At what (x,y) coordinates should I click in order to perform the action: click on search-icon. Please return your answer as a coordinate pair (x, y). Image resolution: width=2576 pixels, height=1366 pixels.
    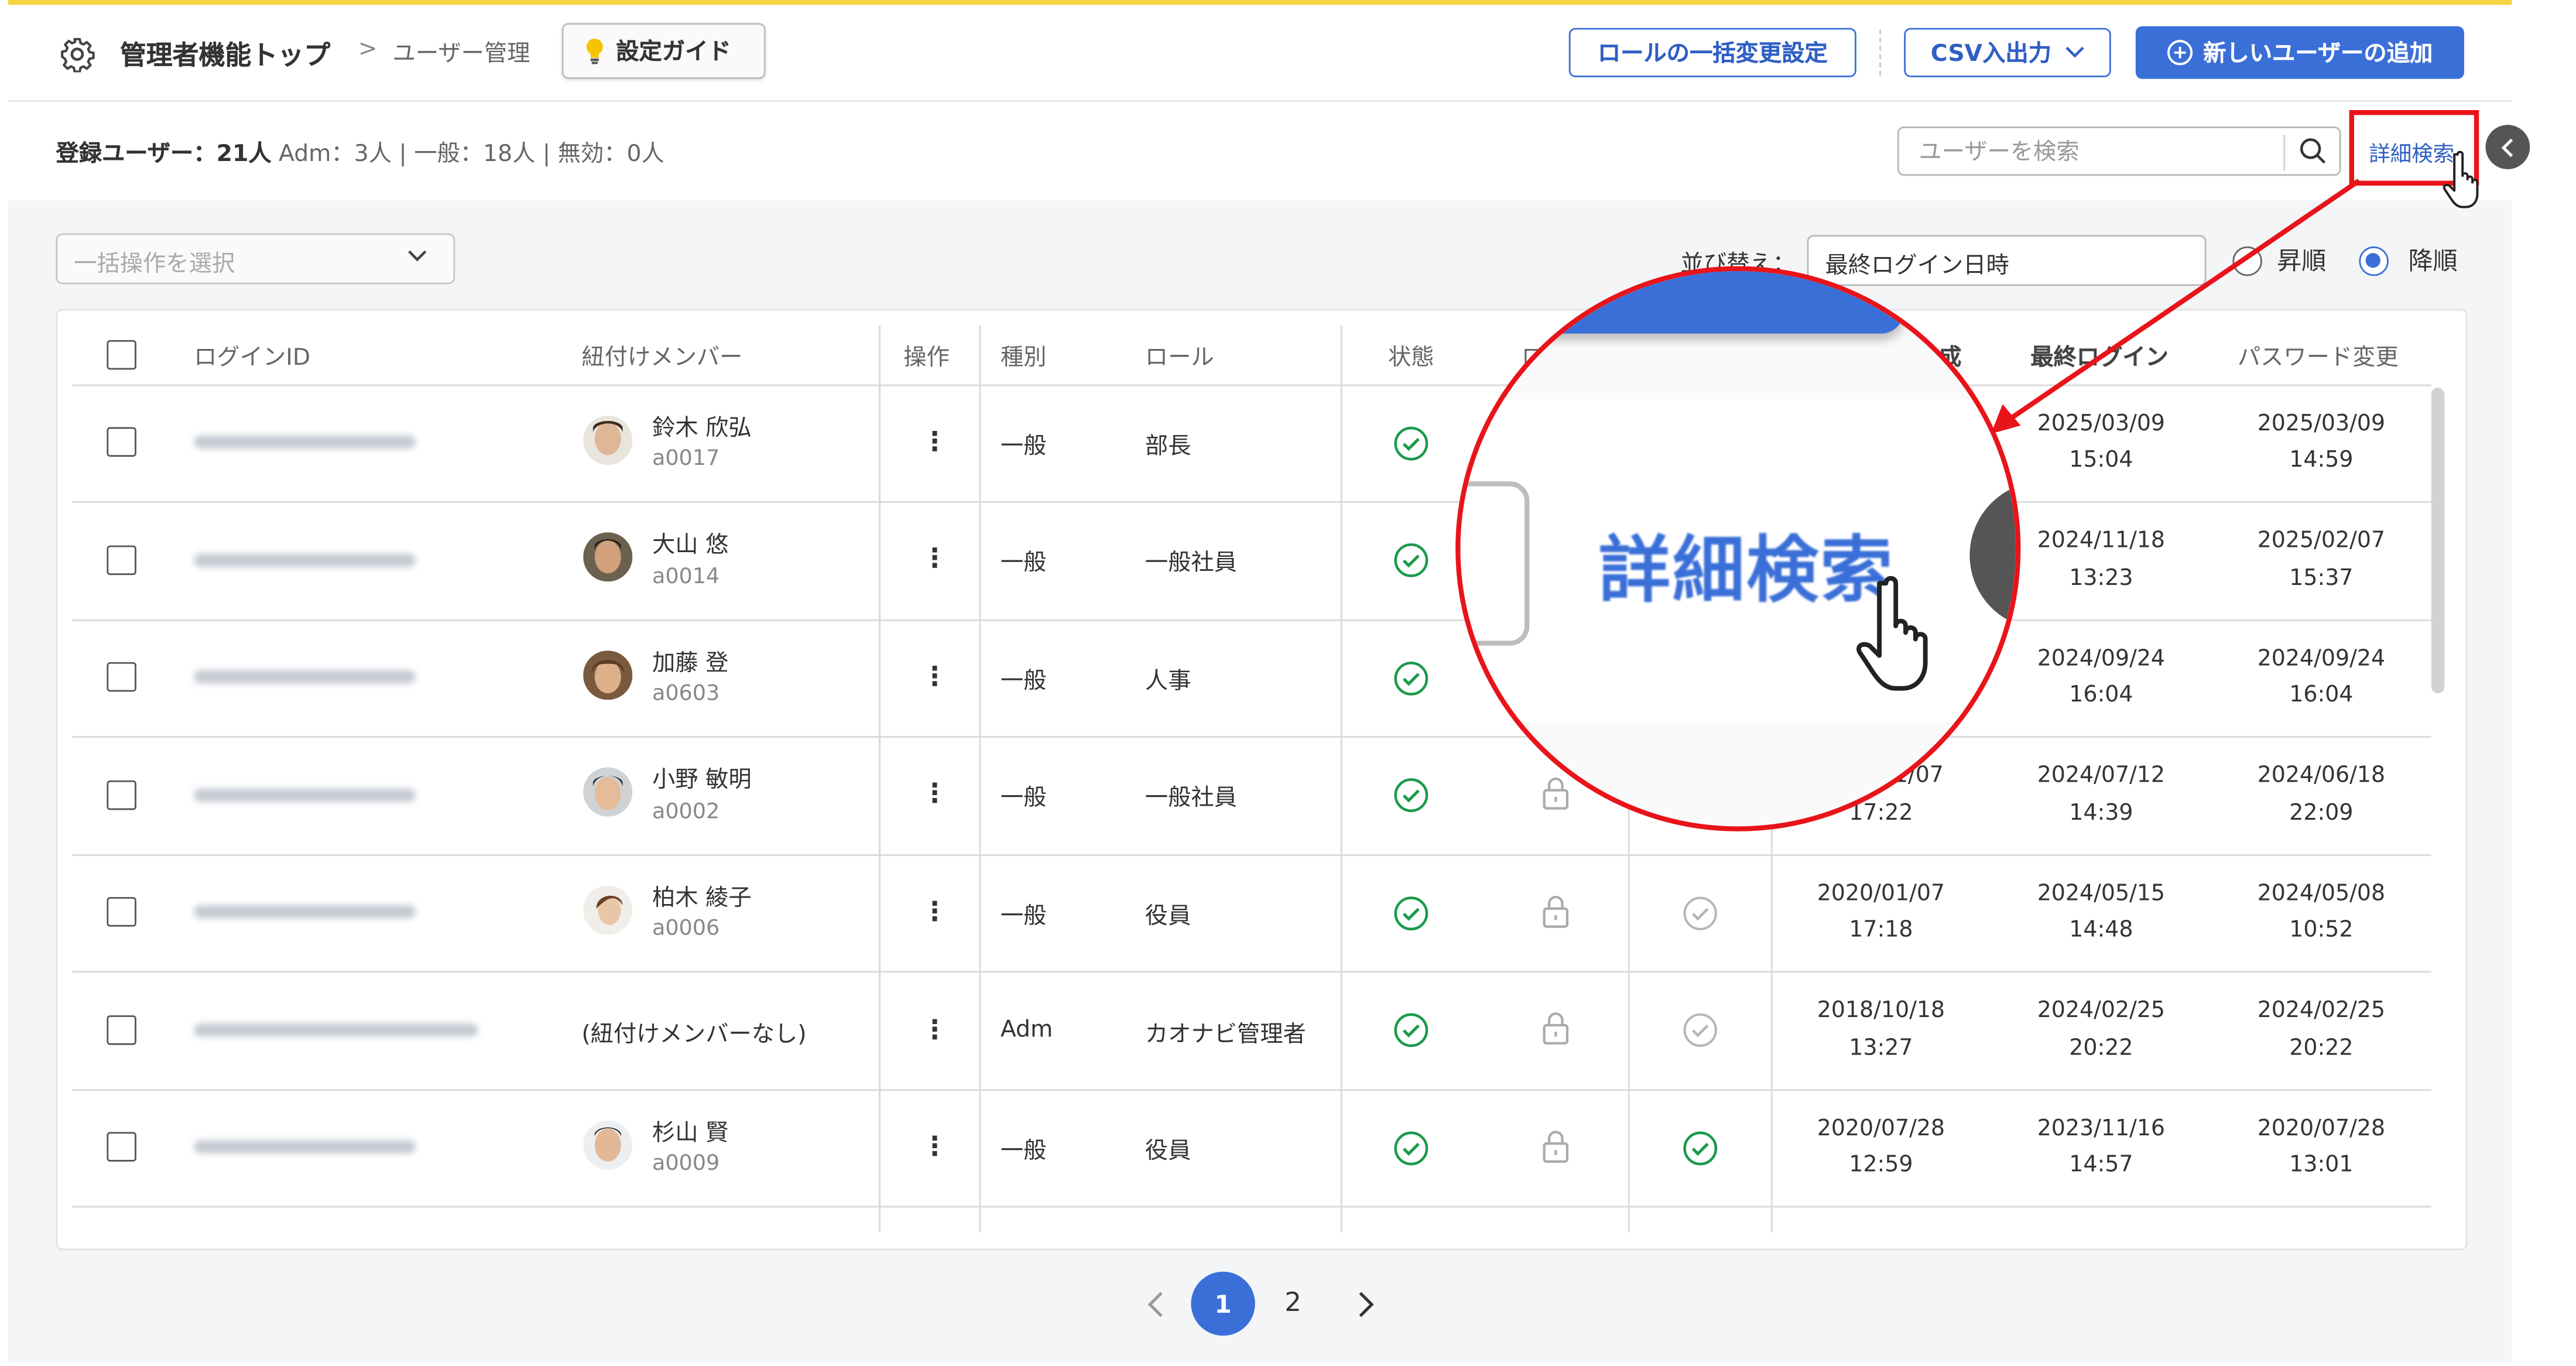
    Looking at the image, I should click on (2313, 151).